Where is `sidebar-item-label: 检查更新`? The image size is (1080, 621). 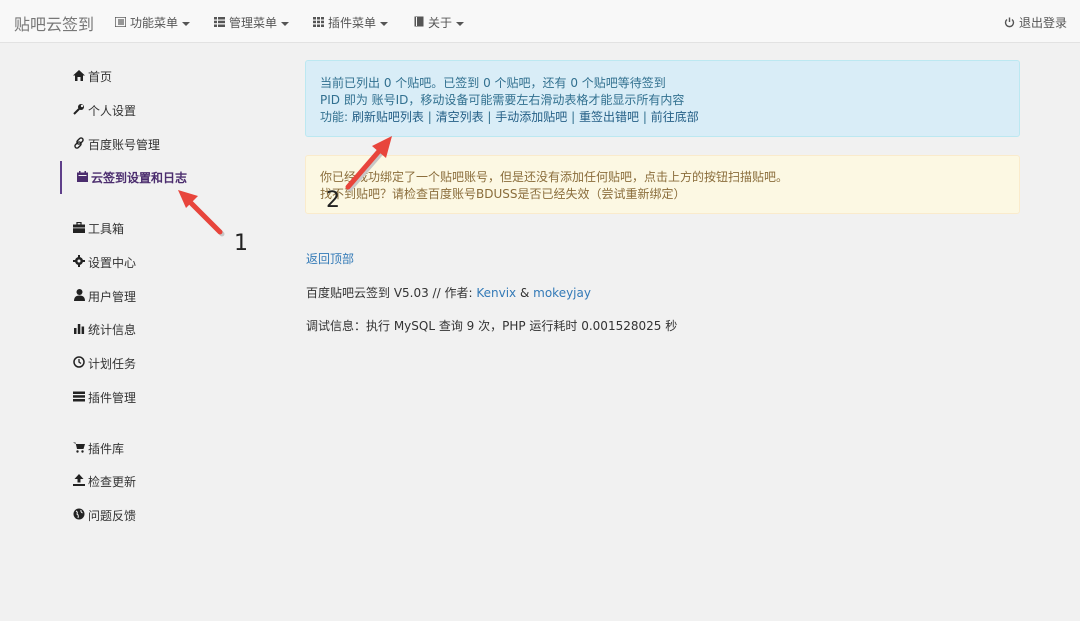
sidebar-item-label: 检查更新 is located at coordinates (112, 482).